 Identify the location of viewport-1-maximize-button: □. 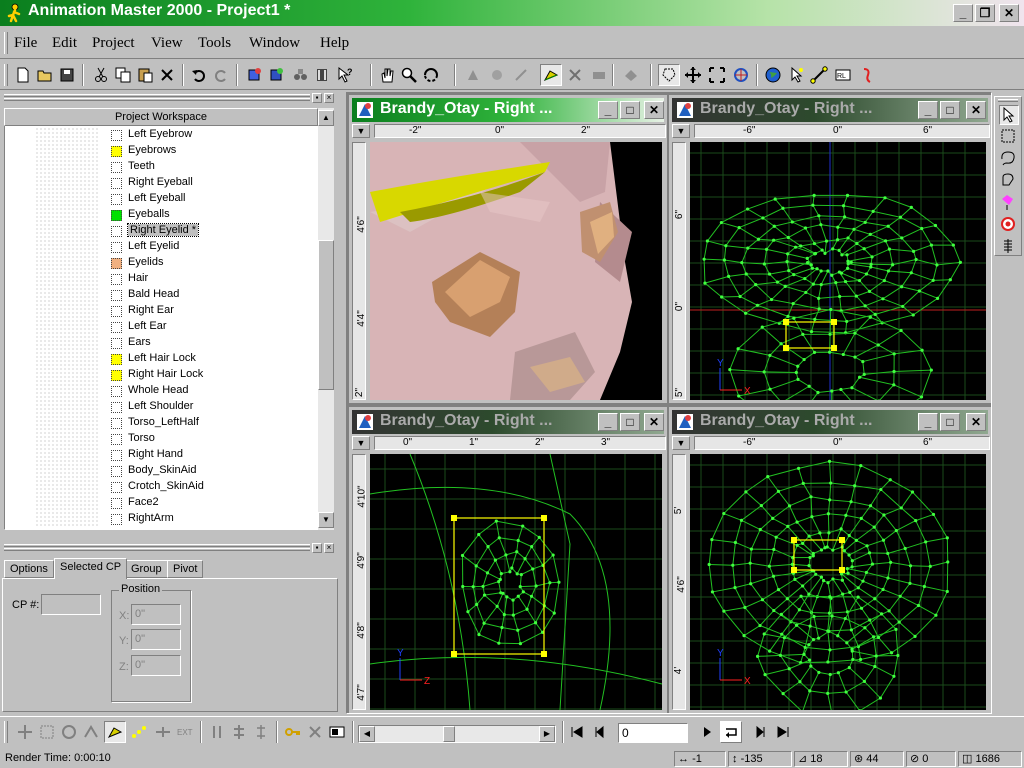
(630, 110).